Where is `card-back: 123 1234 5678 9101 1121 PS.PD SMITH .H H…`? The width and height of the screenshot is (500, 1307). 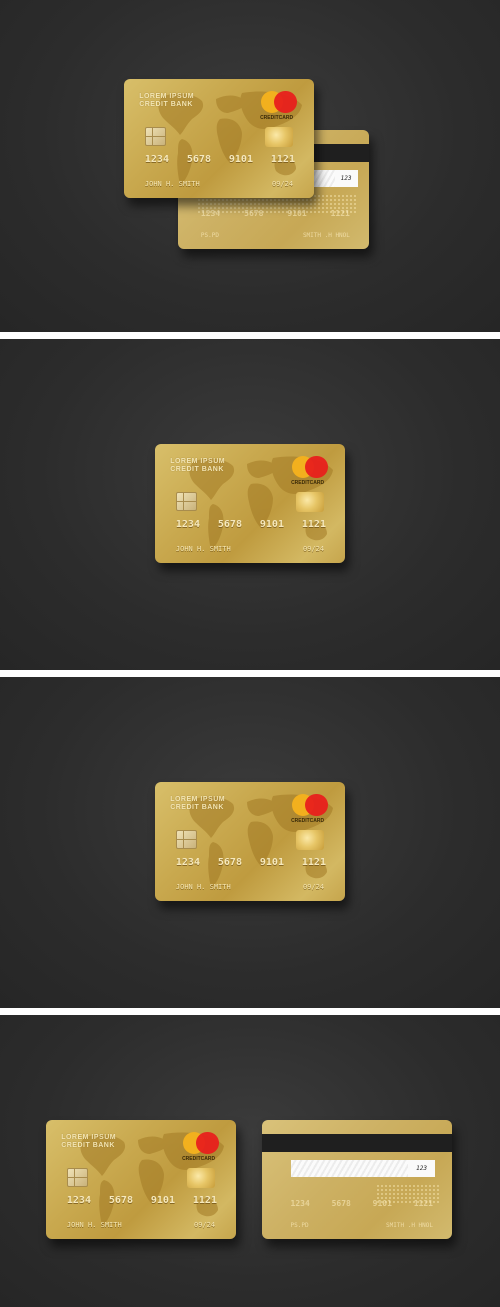
card-back: 123 1234 5678 9101 1121 PS.PD SMITH .H H… is located at coordinates (357, 1179).